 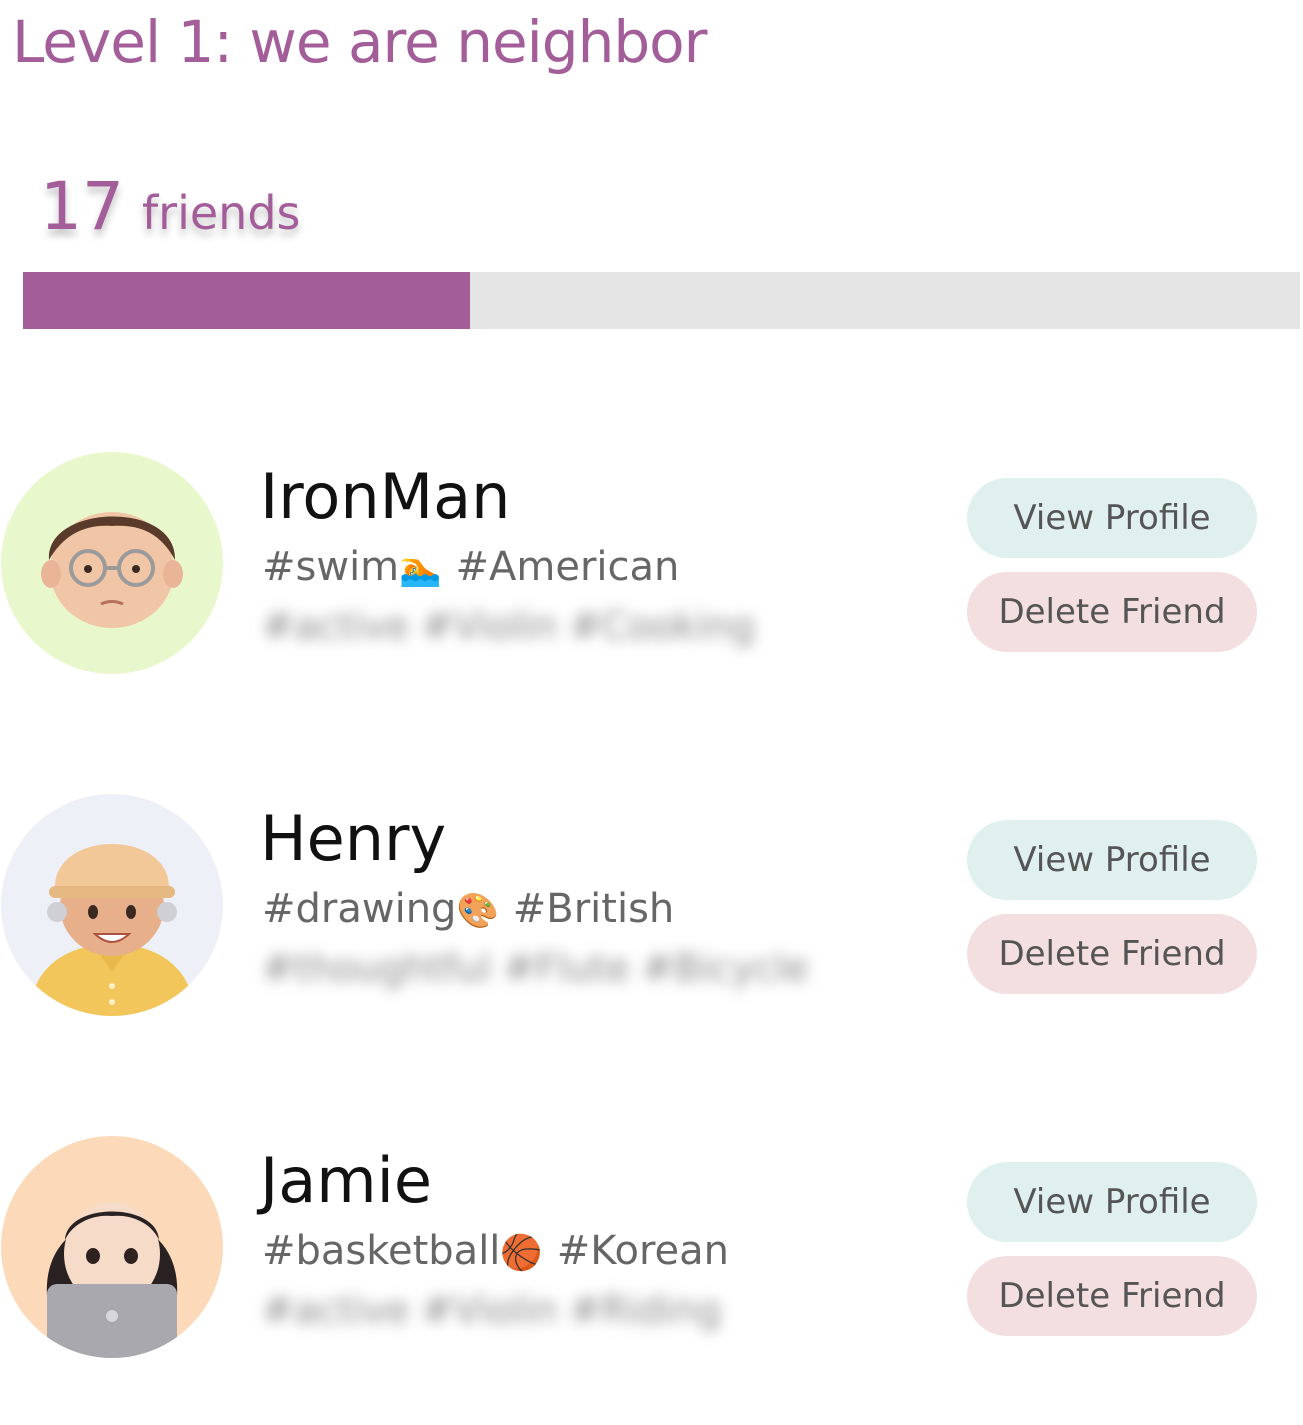 I want to click on hobby-tag: #drawing, so click(x=359, y=909).